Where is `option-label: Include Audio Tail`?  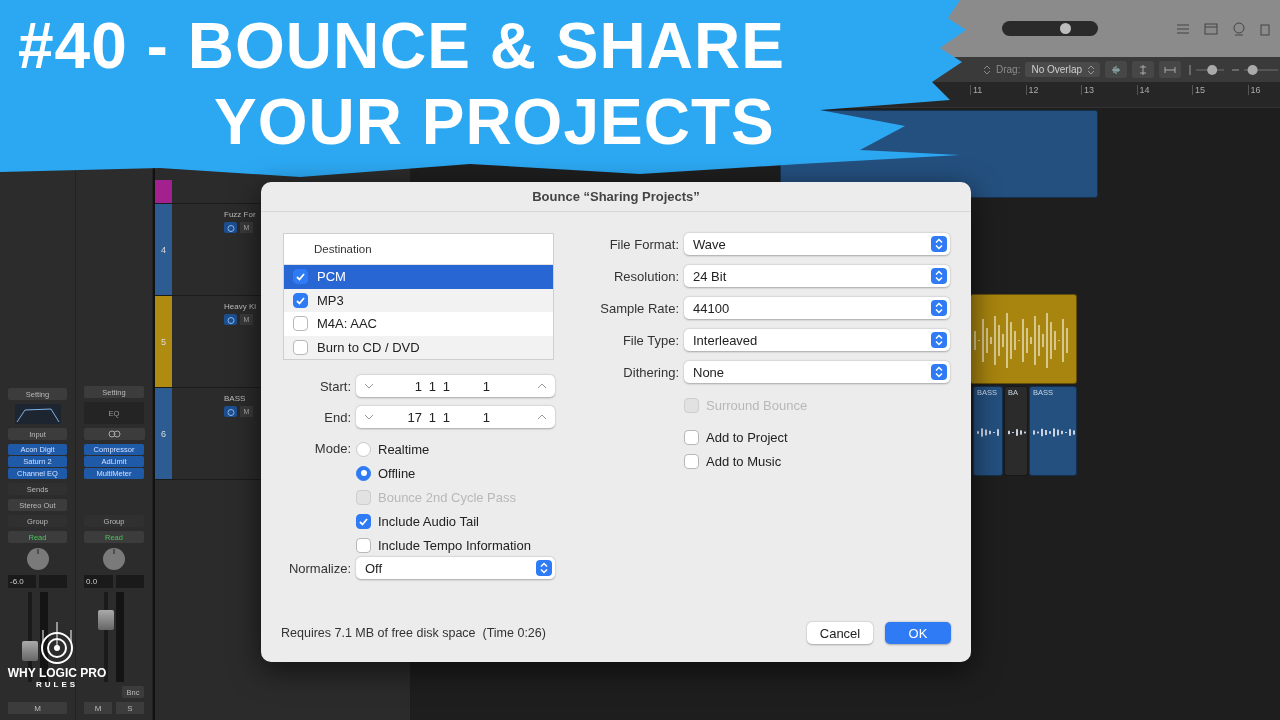
option-label: Include Audio Tail is located at coordinates (428, 521).